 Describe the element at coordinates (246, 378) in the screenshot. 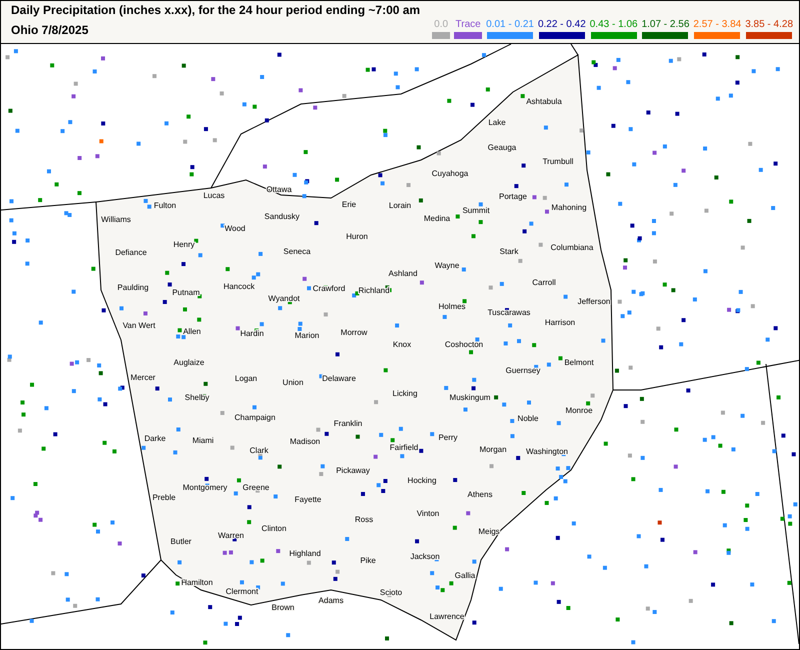

I see `county-label: Logan` at that location.